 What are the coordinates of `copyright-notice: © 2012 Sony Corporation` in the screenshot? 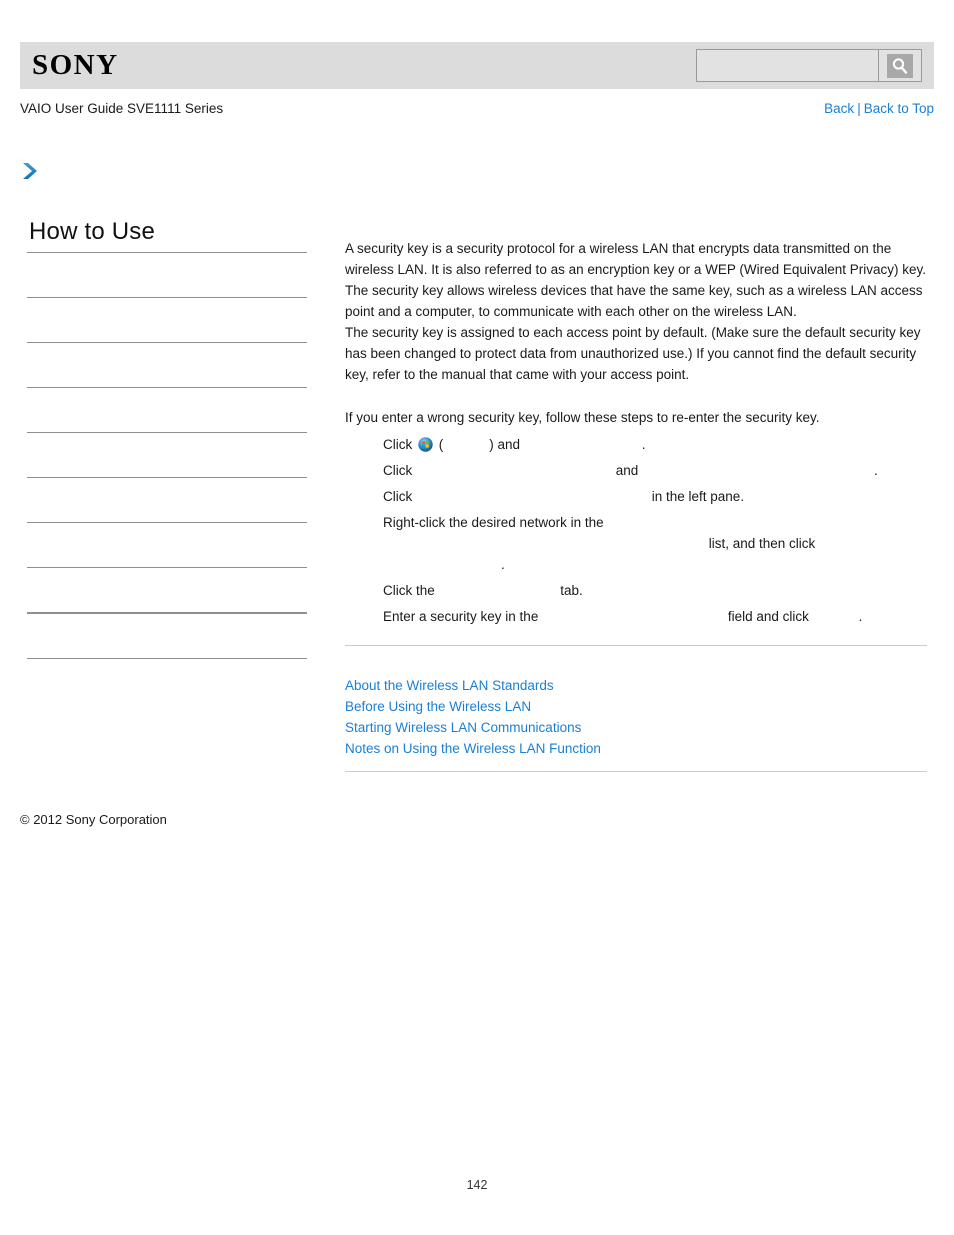 It's located at (93, 819).